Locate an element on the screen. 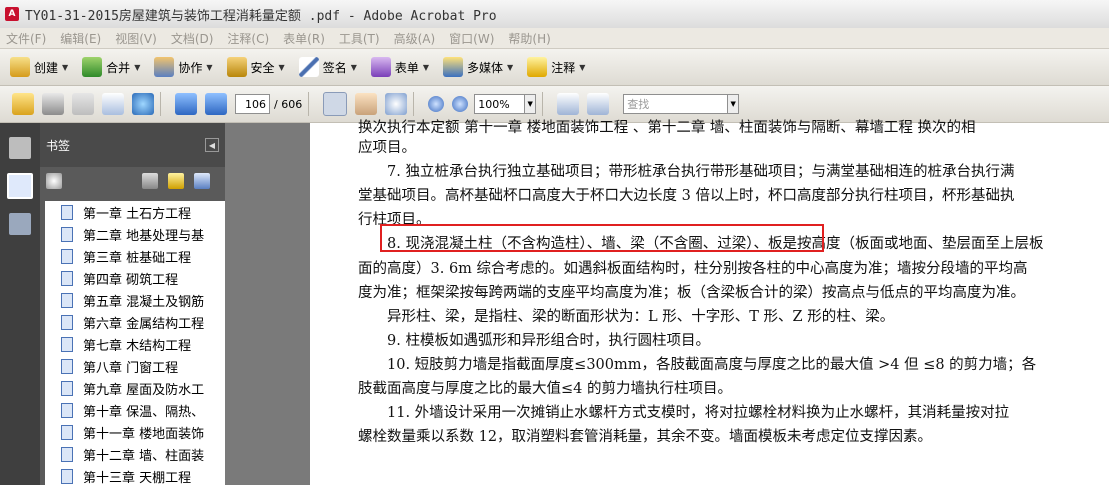 This screenshot has width=1109, height=485. bookmark-item: 第一章 土石方工程 is located at coordinates (135, 212).